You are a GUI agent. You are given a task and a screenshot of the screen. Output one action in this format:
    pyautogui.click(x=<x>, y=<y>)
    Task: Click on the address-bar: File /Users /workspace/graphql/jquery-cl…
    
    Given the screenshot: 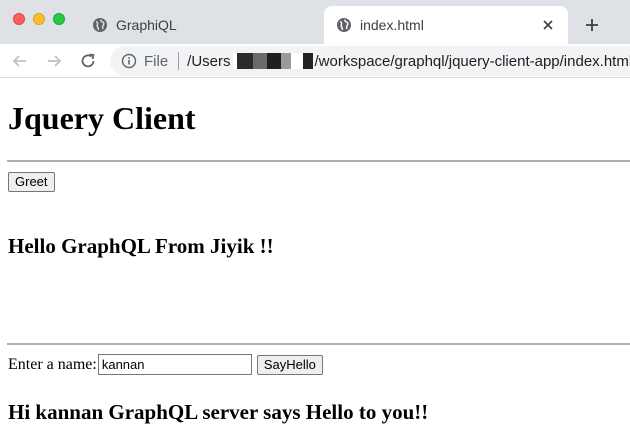 What is the action you would take?
    pyautogui.click(x=370, y=61)
    